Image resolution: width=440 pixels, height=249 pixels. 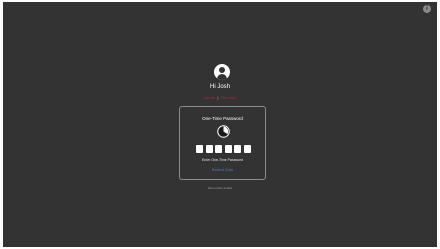 I want to click on footer-text: Remember details, so click(x=220, y=188).